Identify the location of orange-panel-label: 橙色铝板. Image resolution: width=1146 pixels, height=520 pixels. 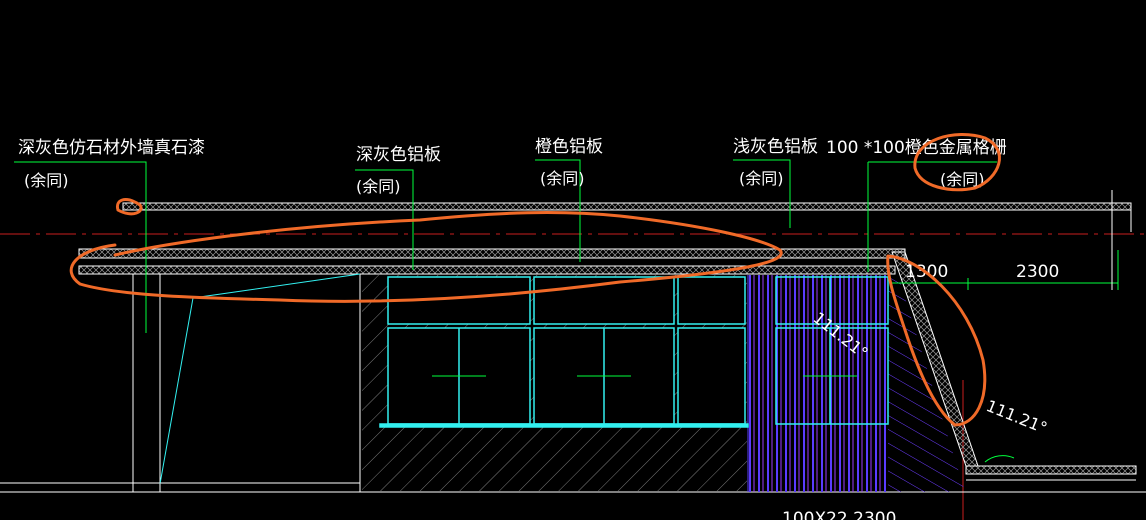
(569, 147).